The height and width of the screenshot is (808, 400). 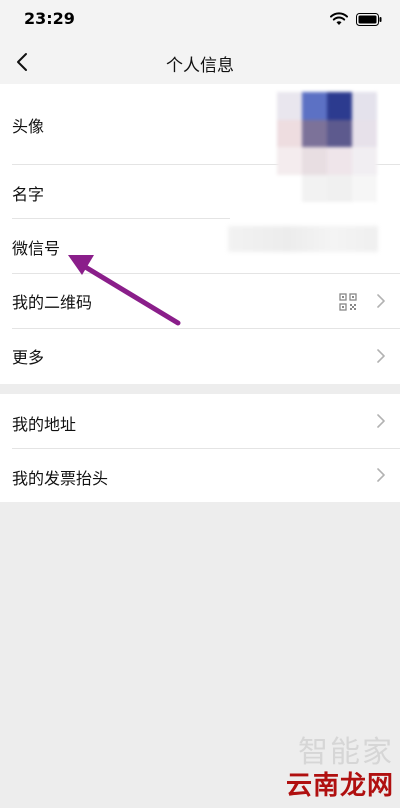 What do you see at coordinates (200, 421) in the screenshot?
I see `row-my-address: 我的地址` at bounding box center [200, 421].